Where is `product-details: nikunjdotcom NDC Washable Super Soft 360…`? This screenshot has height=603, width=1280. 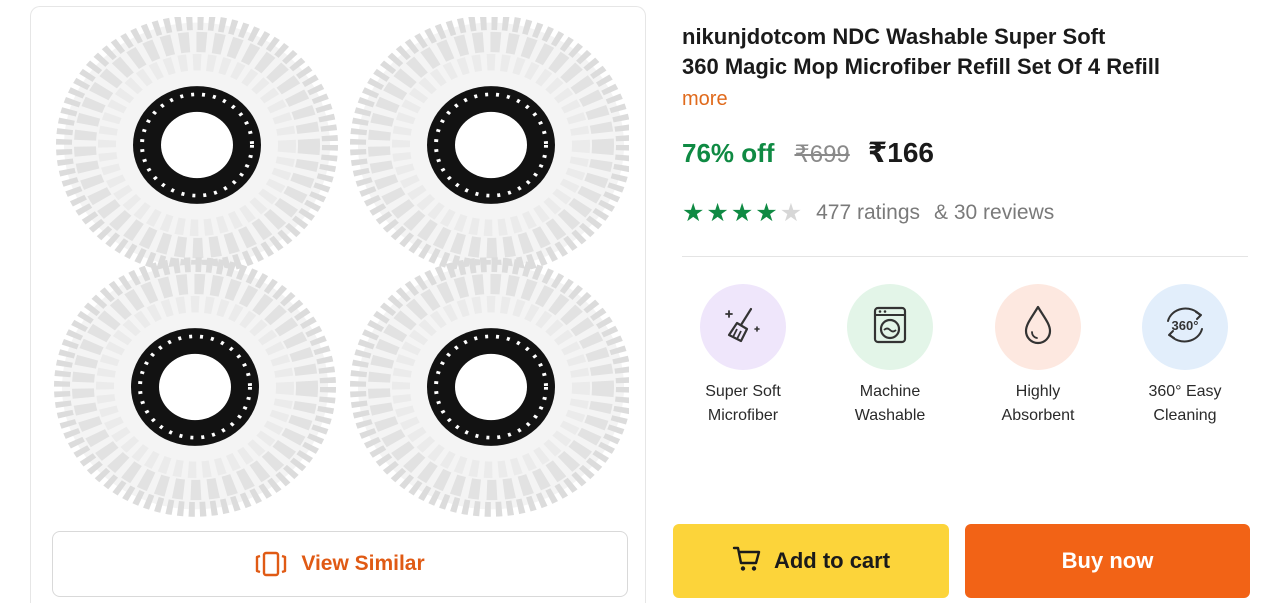
product-details: nikunjdotcom NDC Washable Super Soft 360… is located at coordinates (967, 68).